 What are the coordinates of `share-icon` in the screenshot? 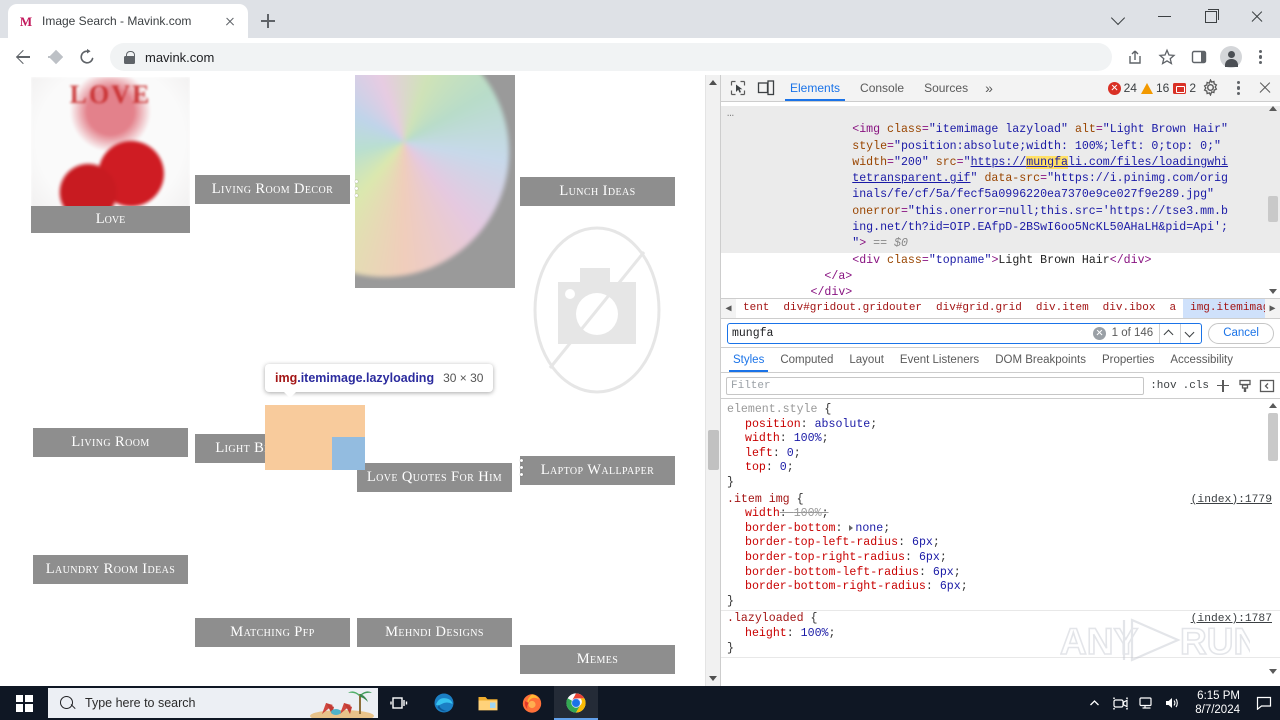 It's located at (1135, 57).